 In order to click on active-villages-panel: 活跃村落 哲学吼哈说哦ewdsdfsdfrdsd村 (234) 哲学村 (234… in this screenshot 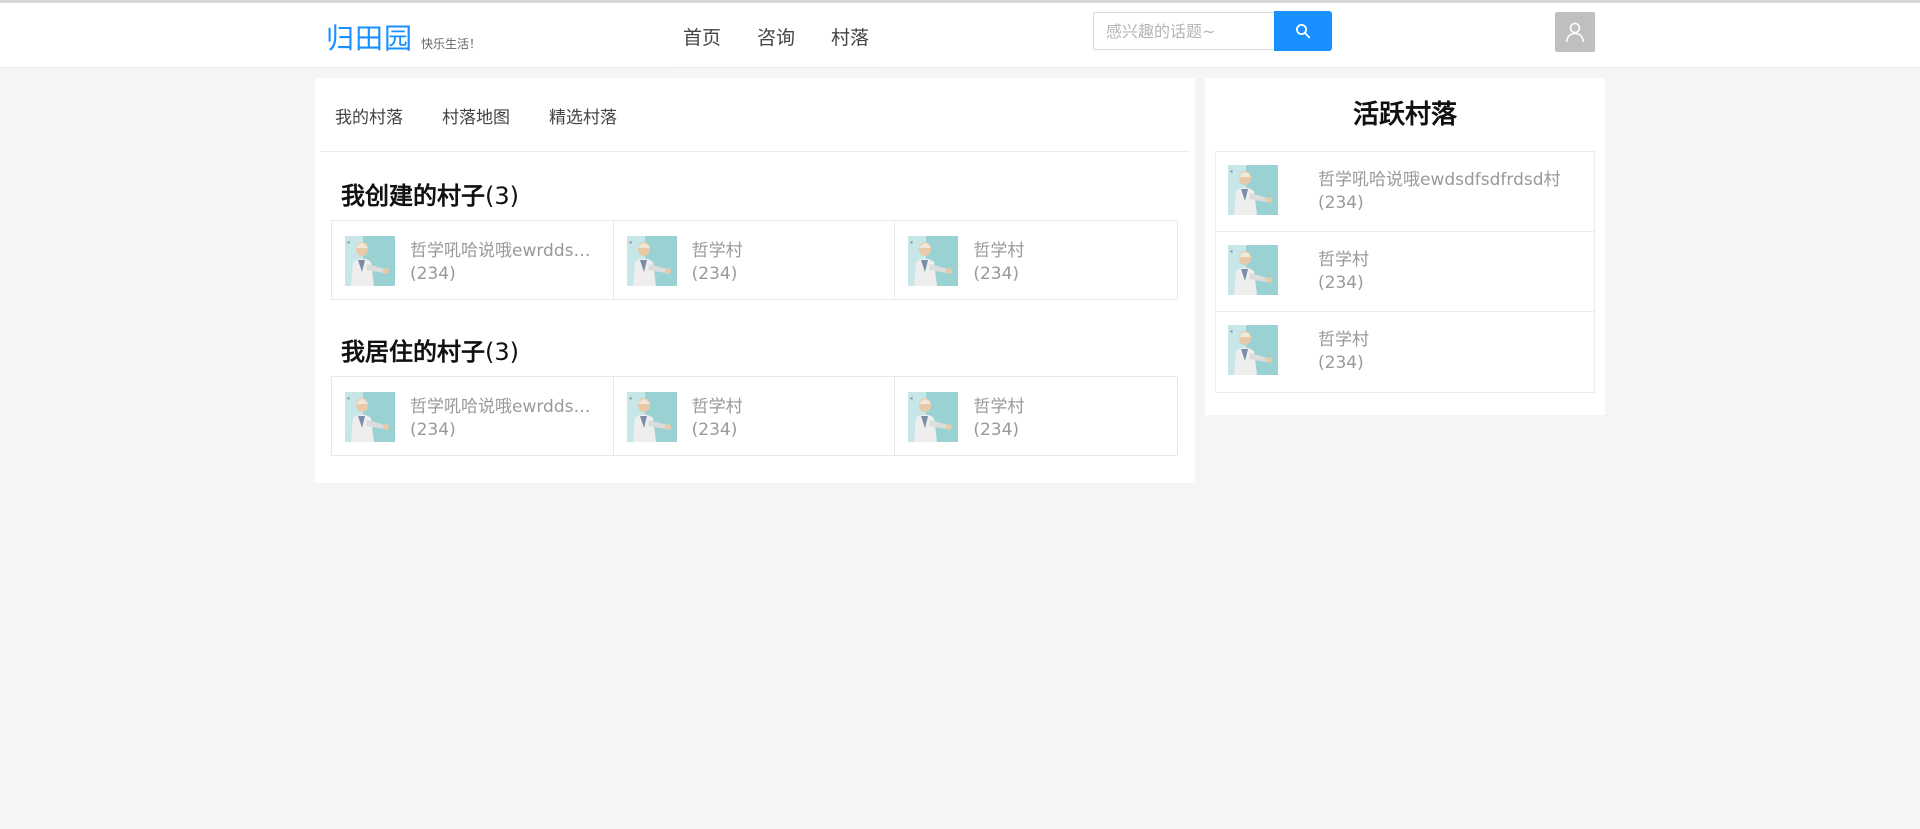, I will do `click(1405, 246)`.